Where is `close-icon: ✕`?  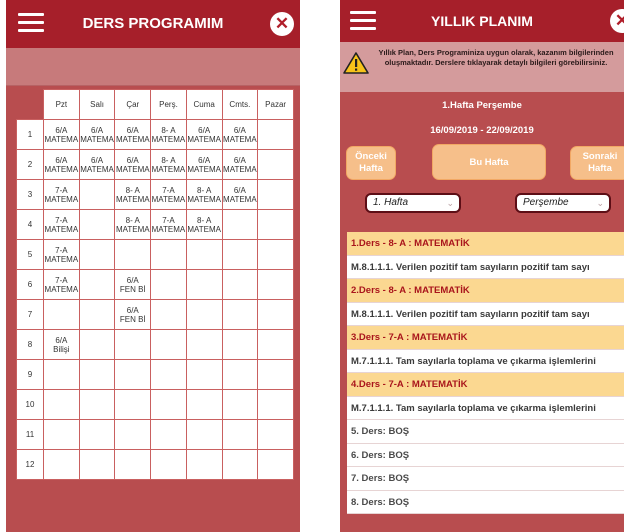
close-icon: ✕ is located at coordinates (282, 24).